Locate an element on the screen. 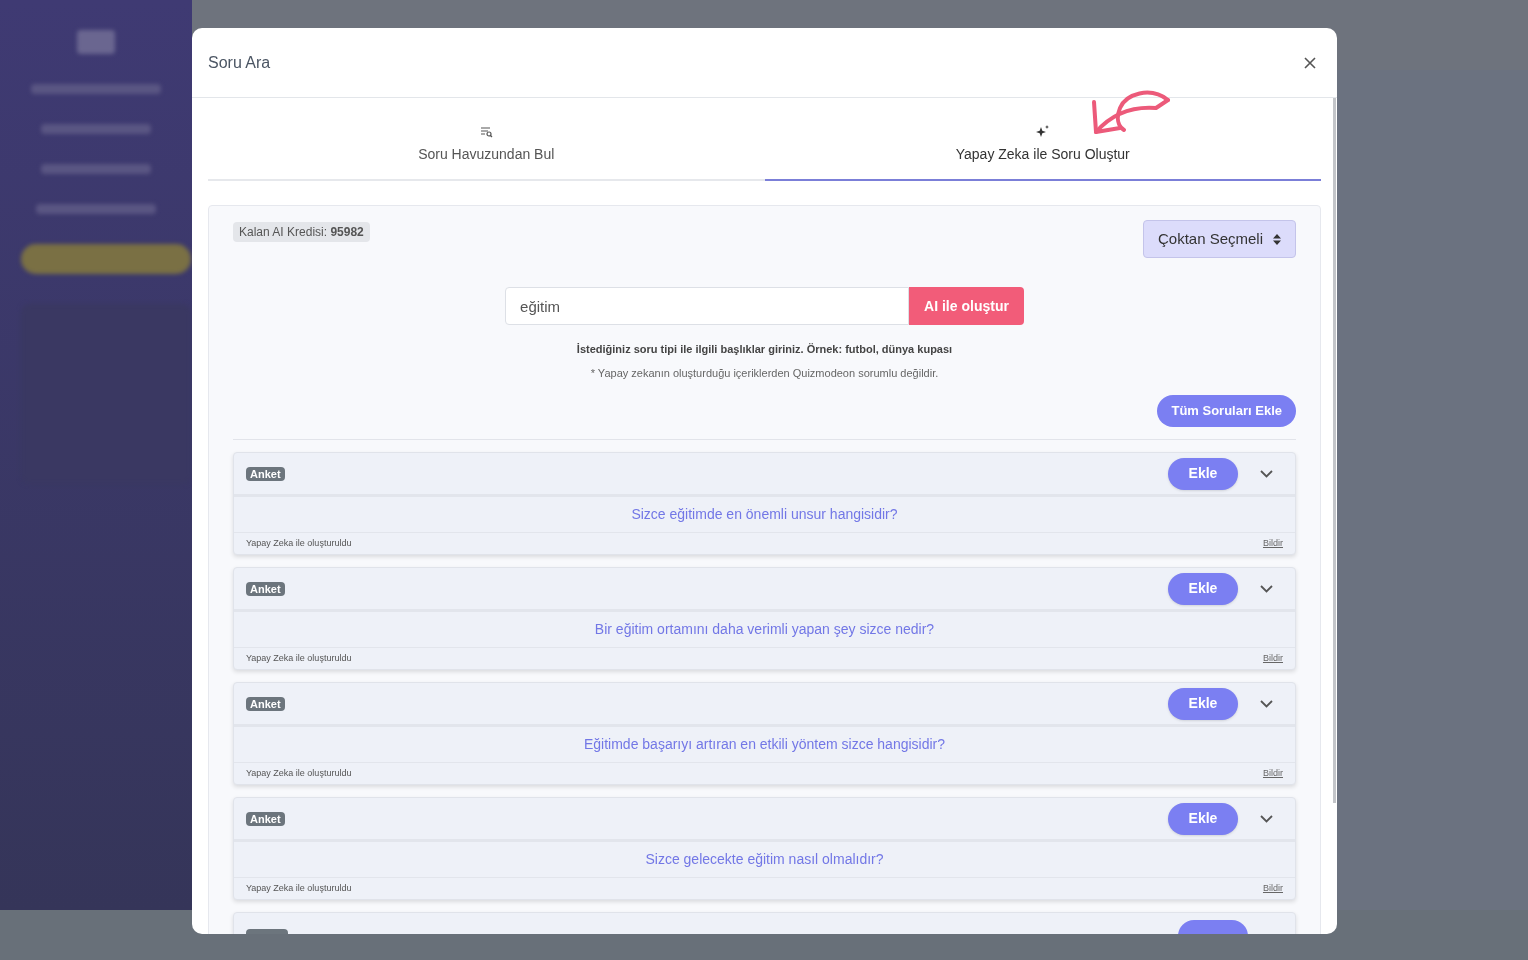 The image size is (1528, 960). generate-button: AI ile oluştur is located at coordinates (966, 306).